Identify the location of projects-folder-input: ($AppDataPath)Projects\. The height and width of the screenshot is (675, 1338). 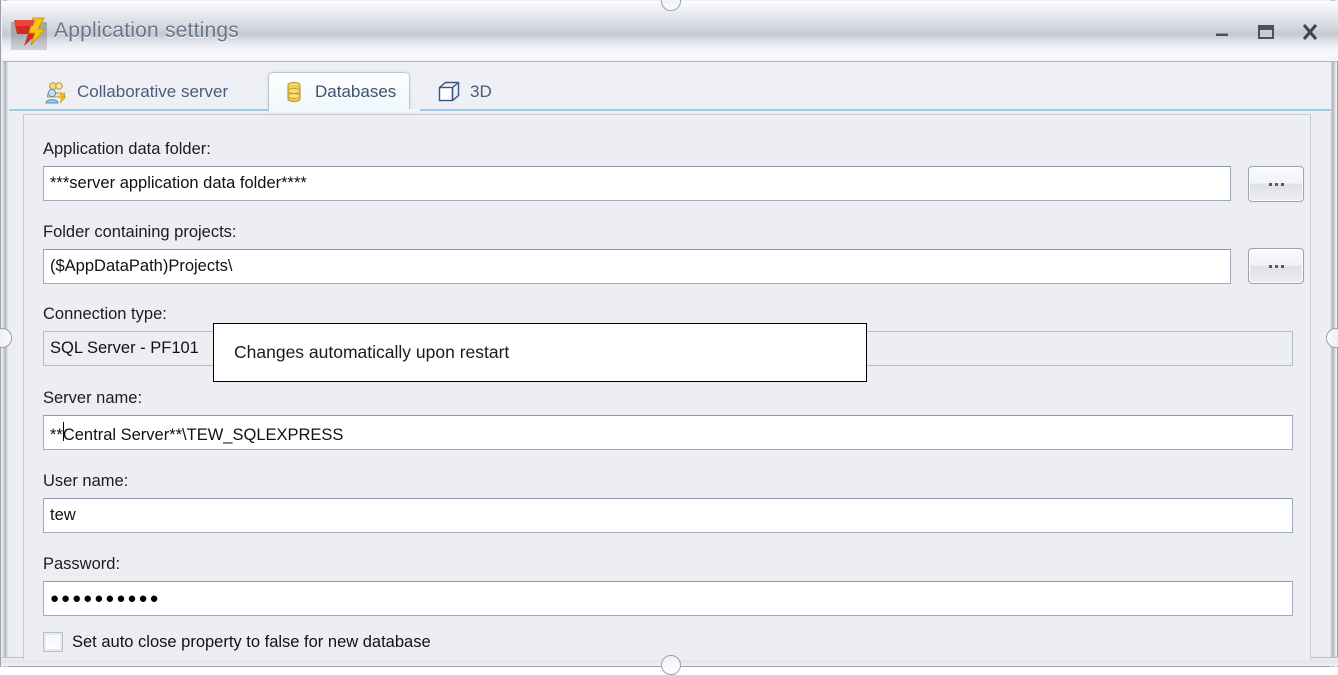
(637, 266).